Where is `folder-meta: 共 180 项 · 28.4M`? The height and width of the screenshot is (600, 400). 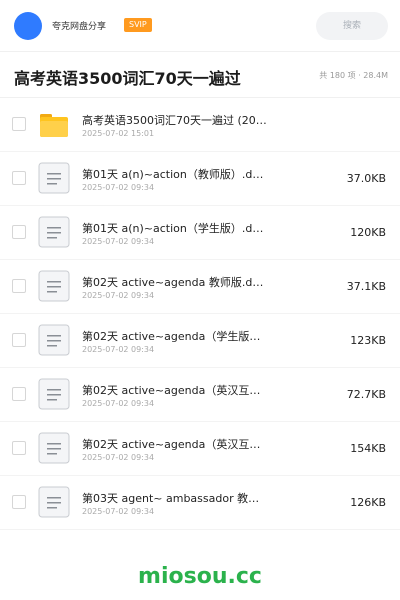
folder-meta: 共 180 项 · 28.4M is located at coordinates (353, 75).